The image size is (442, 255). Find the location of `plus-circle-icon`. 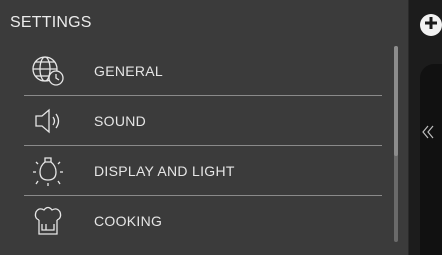

plus-circle-icon is located at coordinates (431, 25).